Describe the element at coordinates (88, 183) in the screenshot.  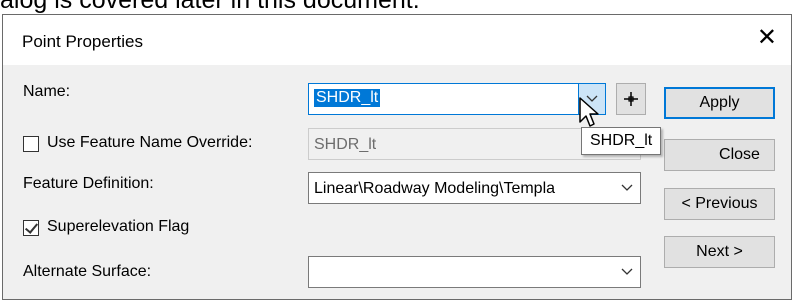
I see `feature-definition-label: Feature Definition:` at that location.